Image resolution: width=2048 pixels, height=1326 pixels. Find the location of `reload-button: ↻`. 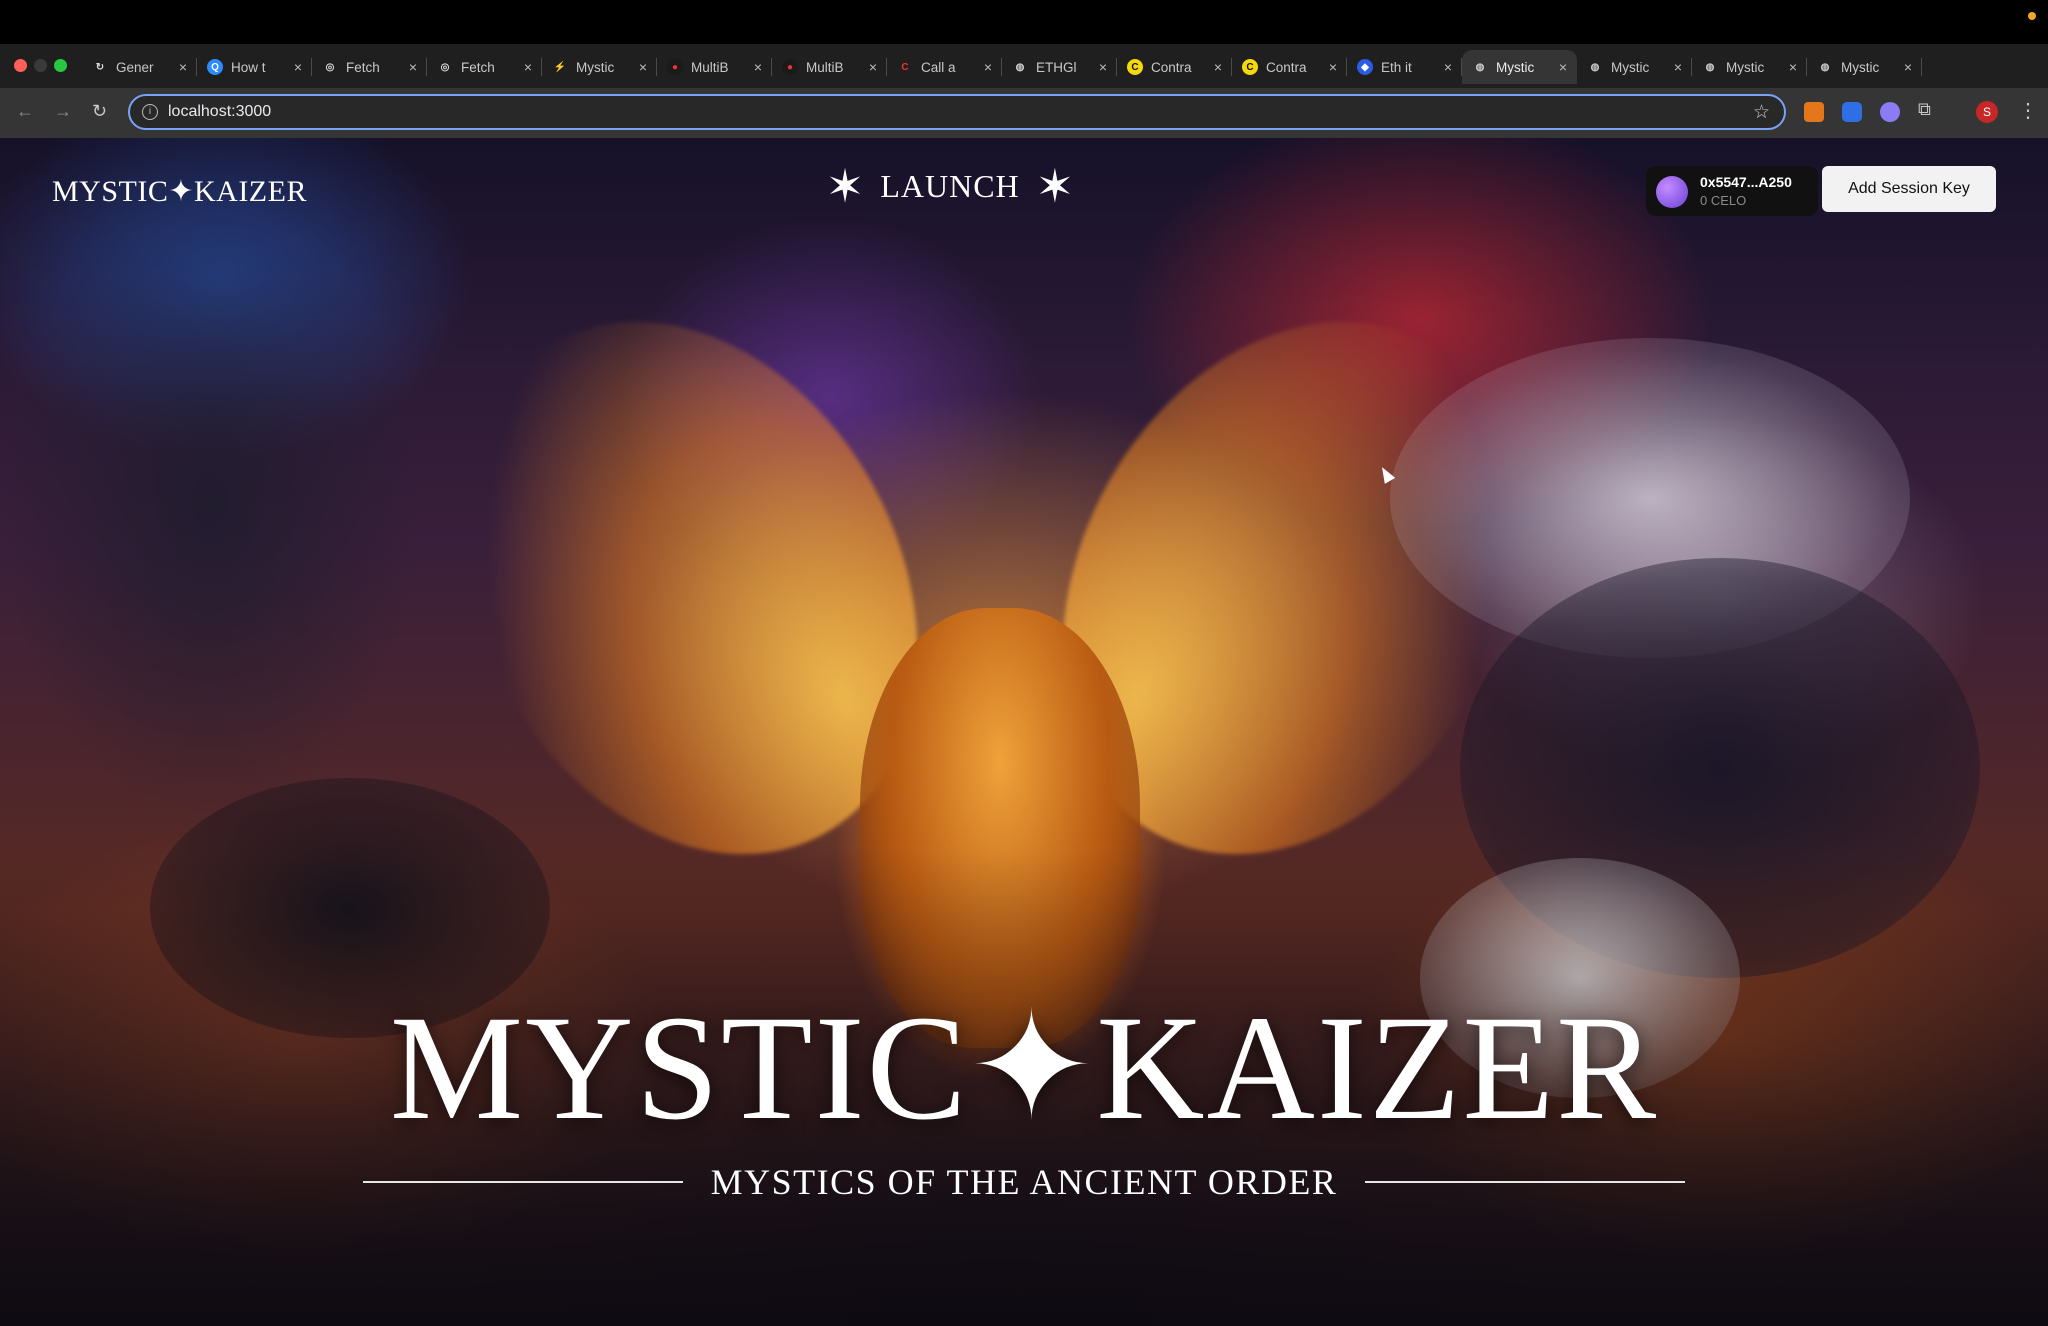

reload-button: ↻ is located at coordinates (99, 111).